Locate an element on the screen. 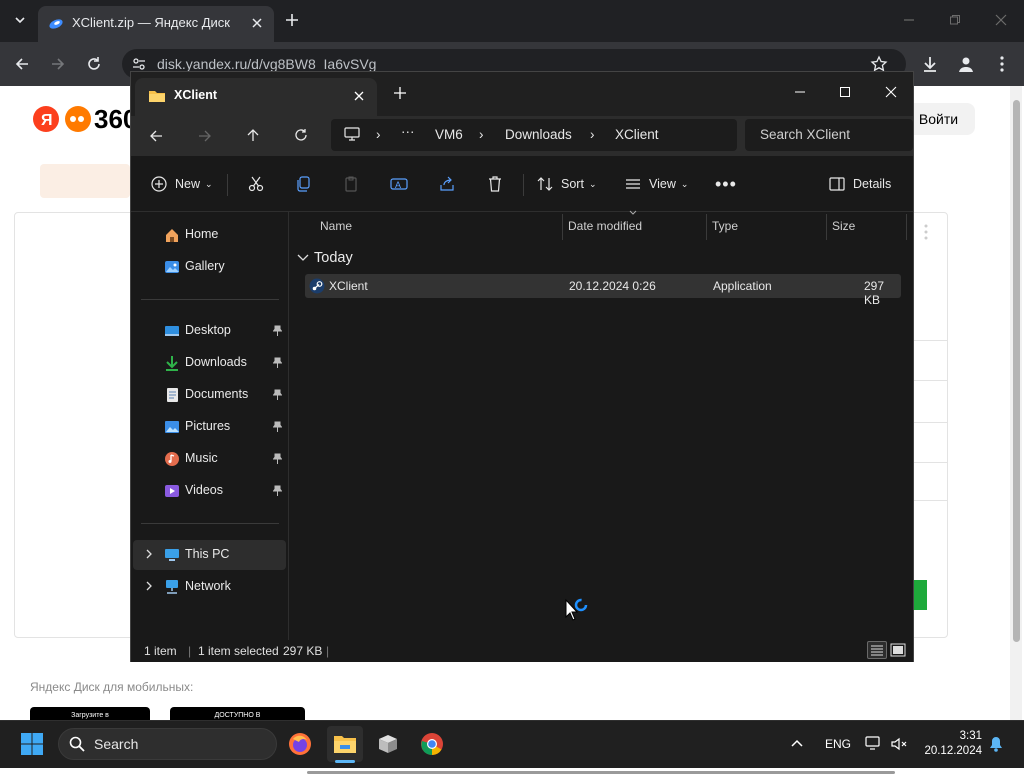 This screenshot has width=1024, height=774. column-header-type: Type is located at coordinates (725, 226).